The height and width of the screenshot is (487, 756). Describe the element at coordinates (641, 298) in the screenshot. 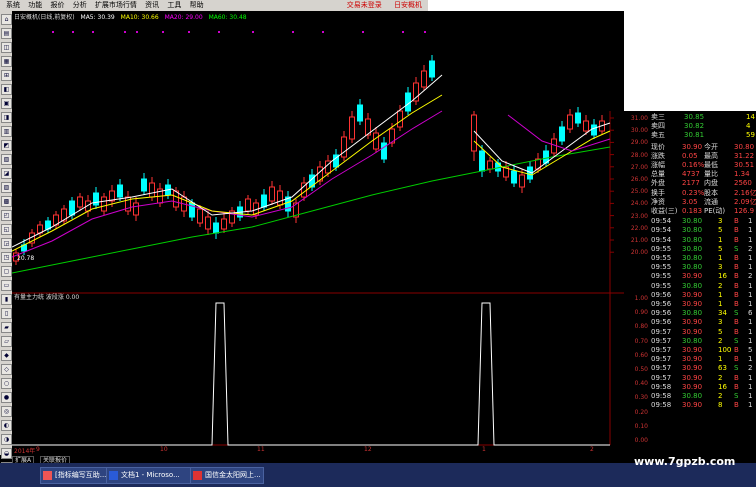

I see `indicator-tick: 1.00` at that location.